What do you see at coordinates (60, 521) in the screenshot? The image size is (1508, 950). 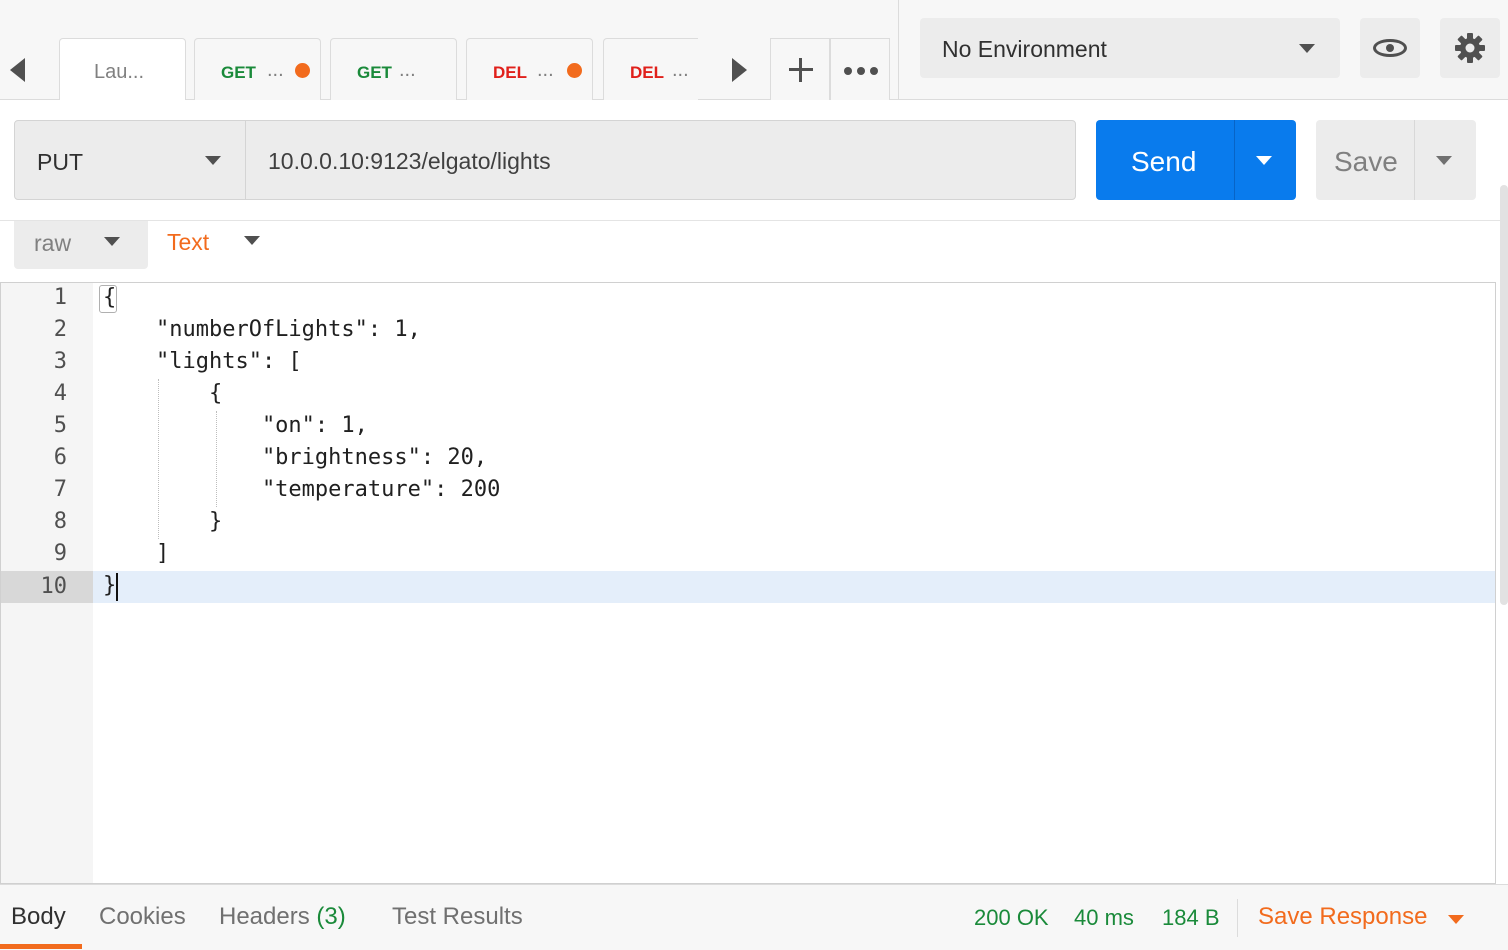 I see `line-number: 8` at bounding box center [60, 521].